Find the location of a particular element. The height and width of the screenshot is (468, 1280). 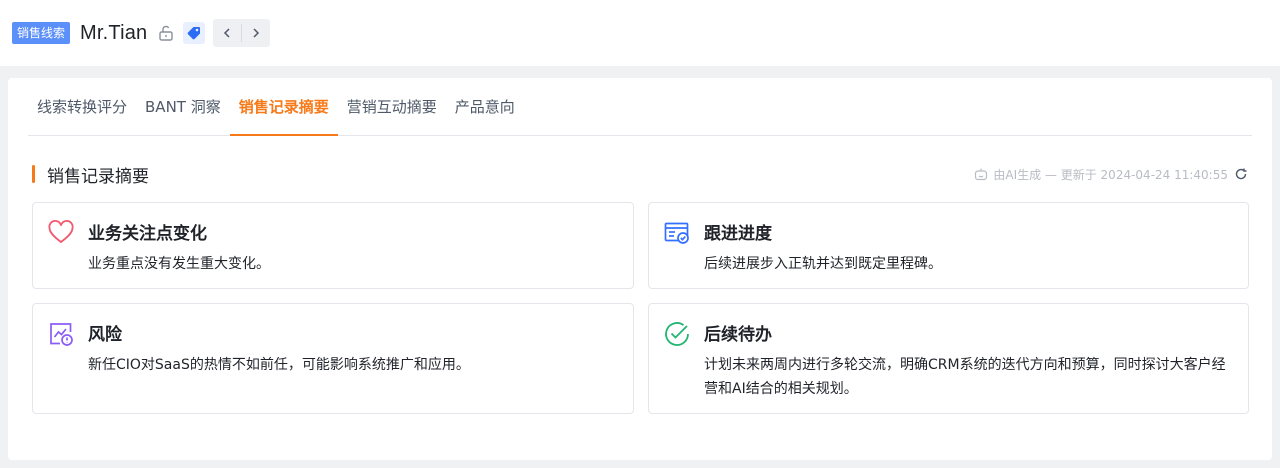

tab-label: 销售记录摘要 is located at coordinates (283, 106).